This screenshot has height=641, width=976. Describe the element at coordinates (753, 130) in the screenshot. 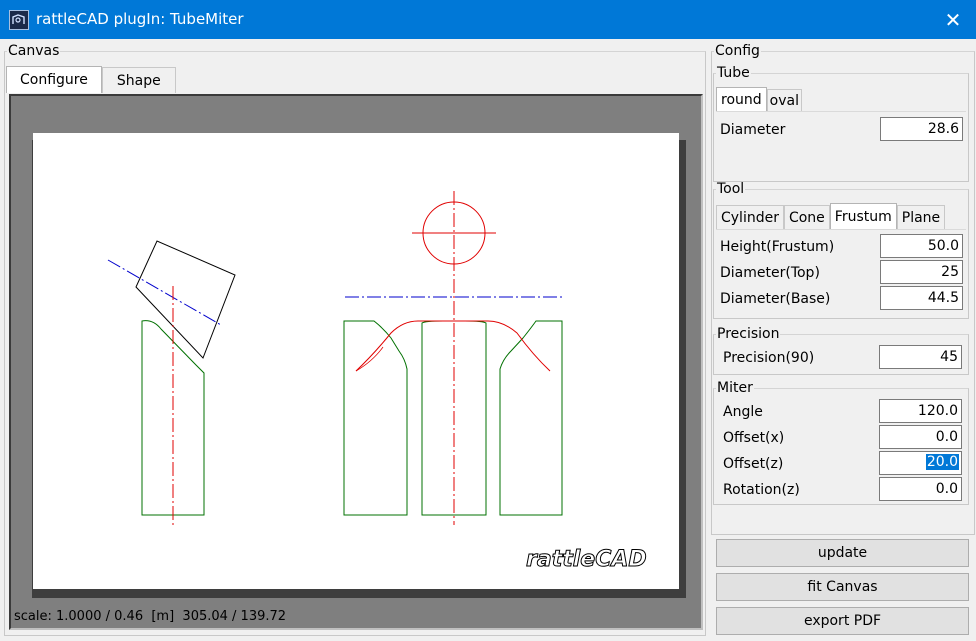

I see `diameter-label: Diameter` at that location.